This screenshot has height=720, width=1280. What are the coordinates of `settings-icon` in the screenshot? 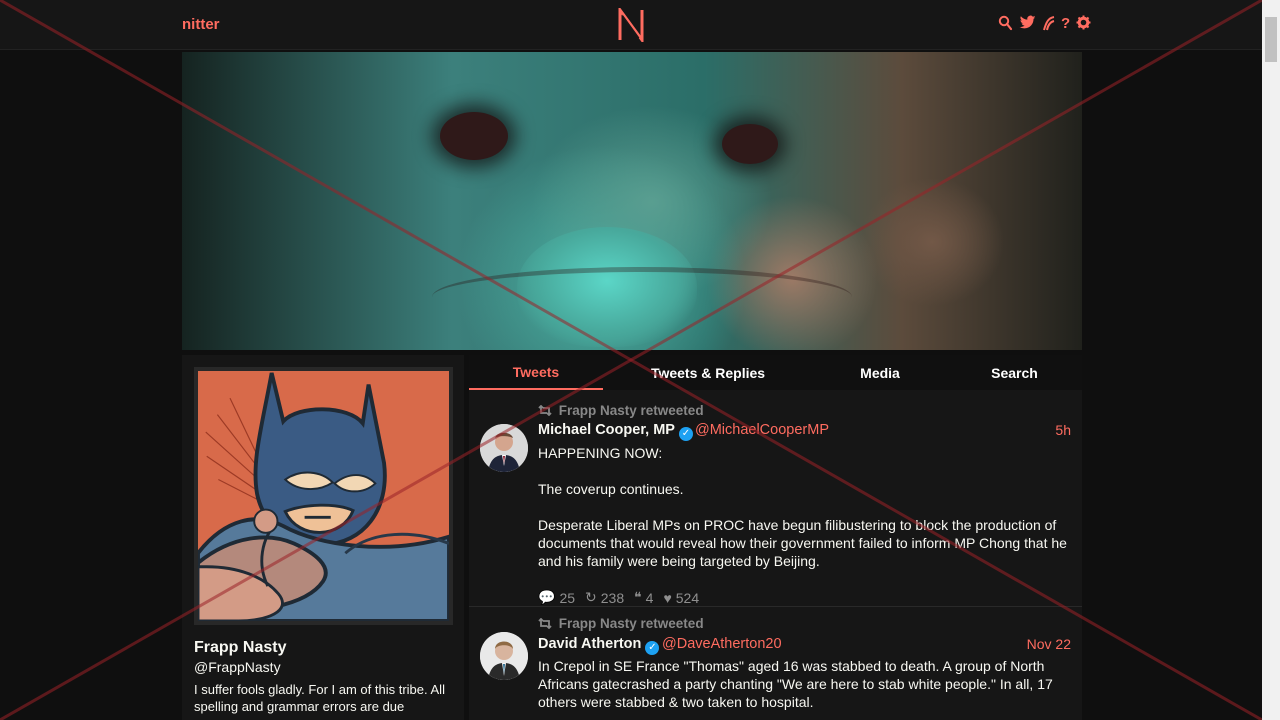 It's located at (1083, 24).